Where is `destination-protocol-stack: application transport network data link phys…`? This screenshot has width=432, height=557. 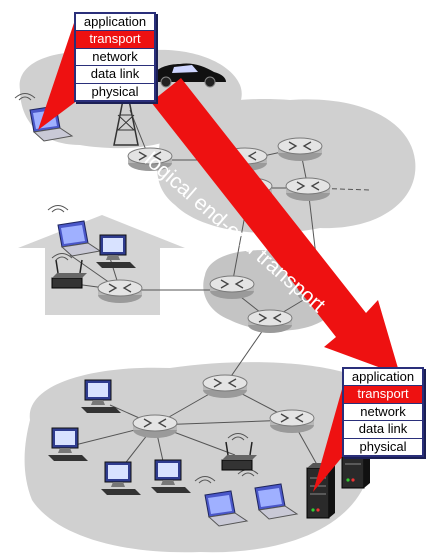 destination-protocol-stack: application transport network data link phys… is located at coordinates (383, 412).